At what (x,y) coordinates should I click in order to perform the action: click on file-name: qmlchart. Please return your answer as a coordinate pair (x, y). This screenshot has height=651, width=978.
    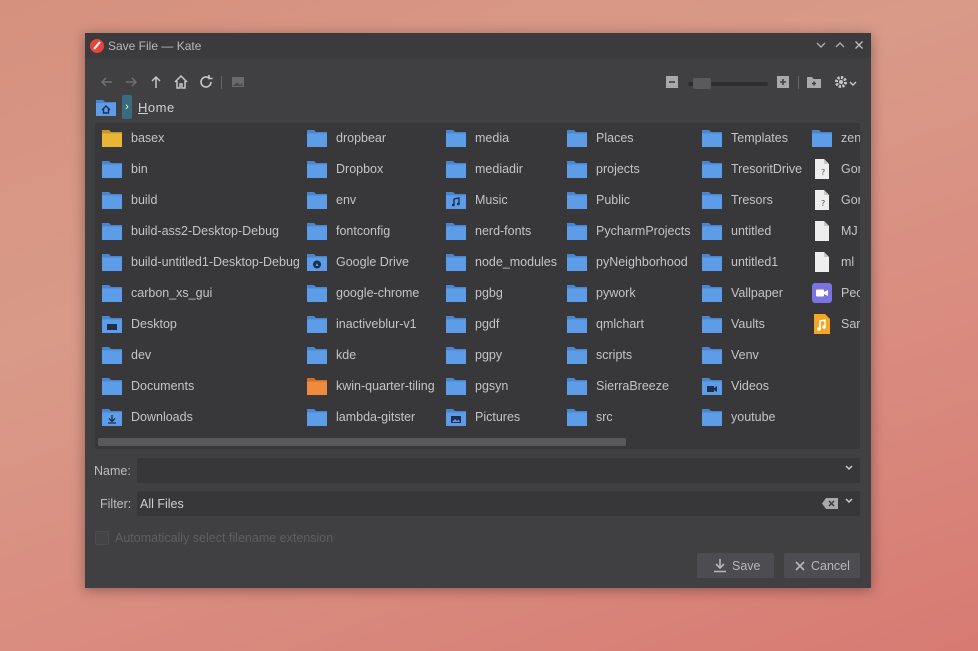
    Looking at the image, I should click on (620, 324).